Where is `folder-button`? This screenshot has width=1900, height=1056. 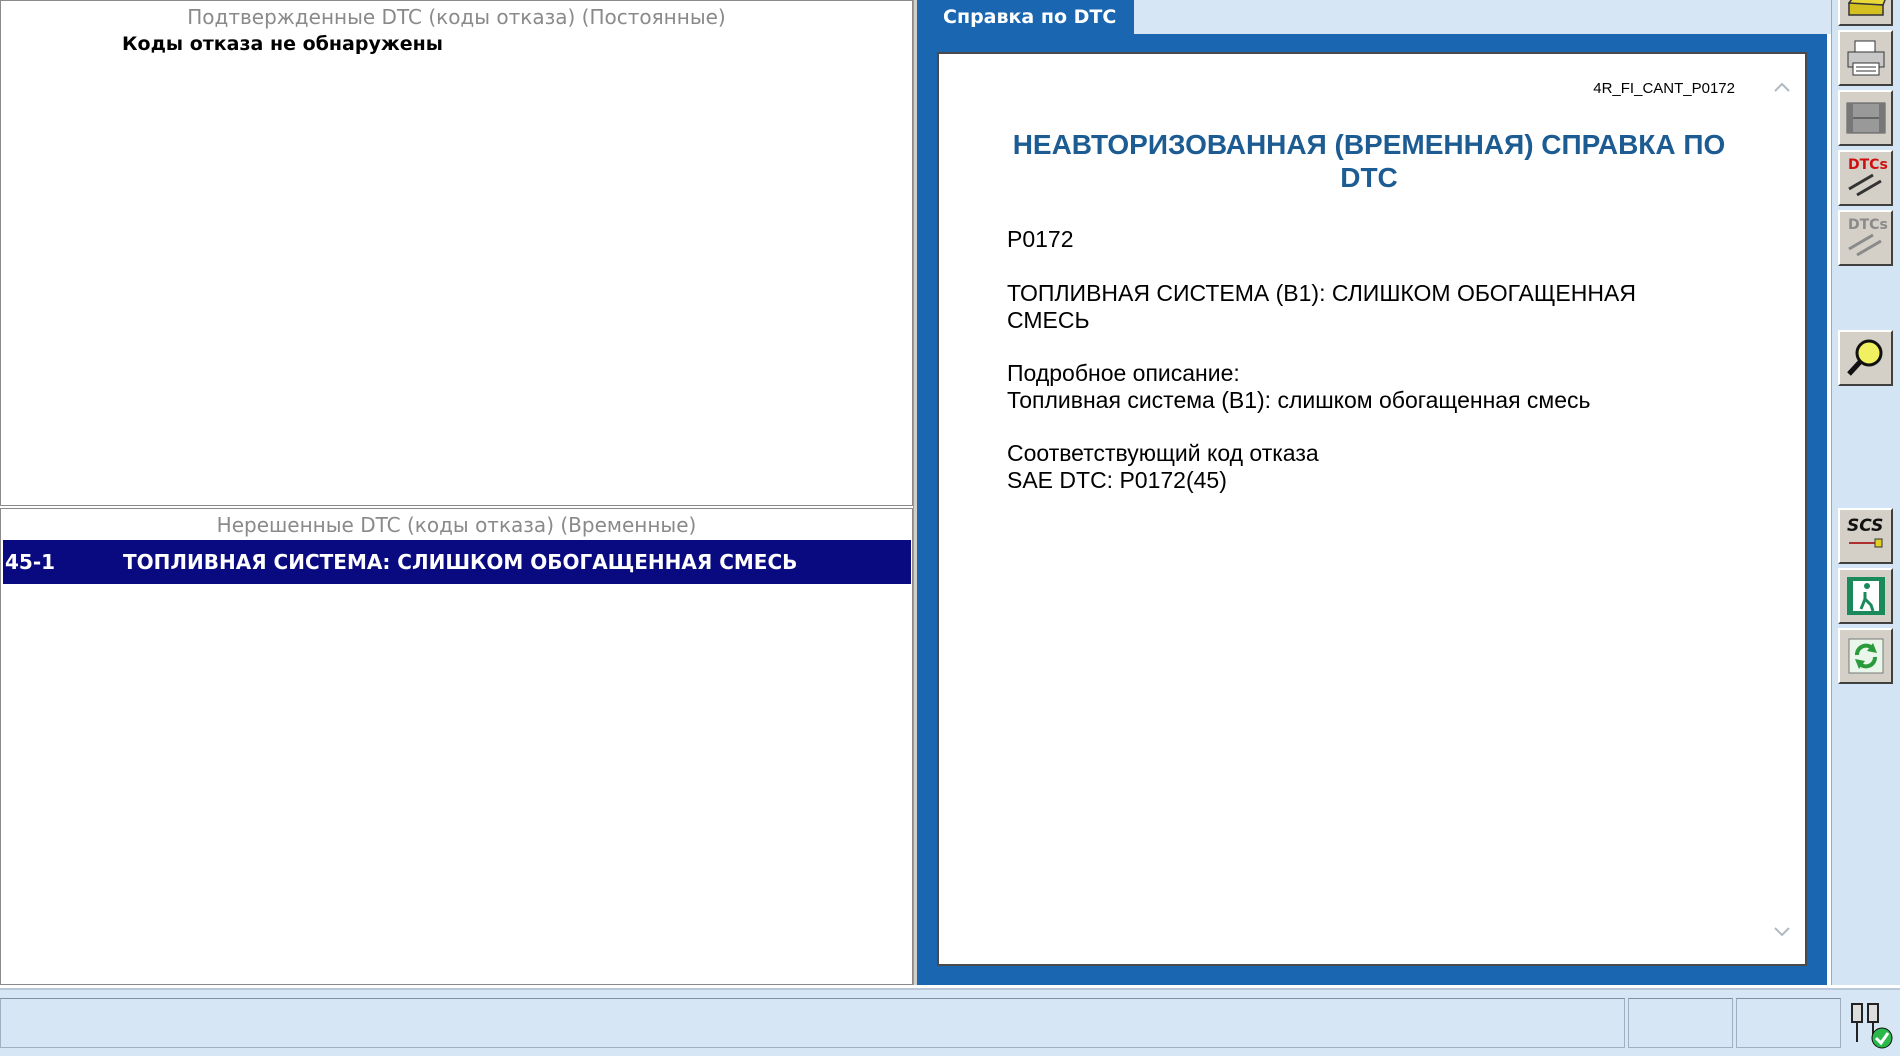 folder-button is located at coordinates (1865, 13).